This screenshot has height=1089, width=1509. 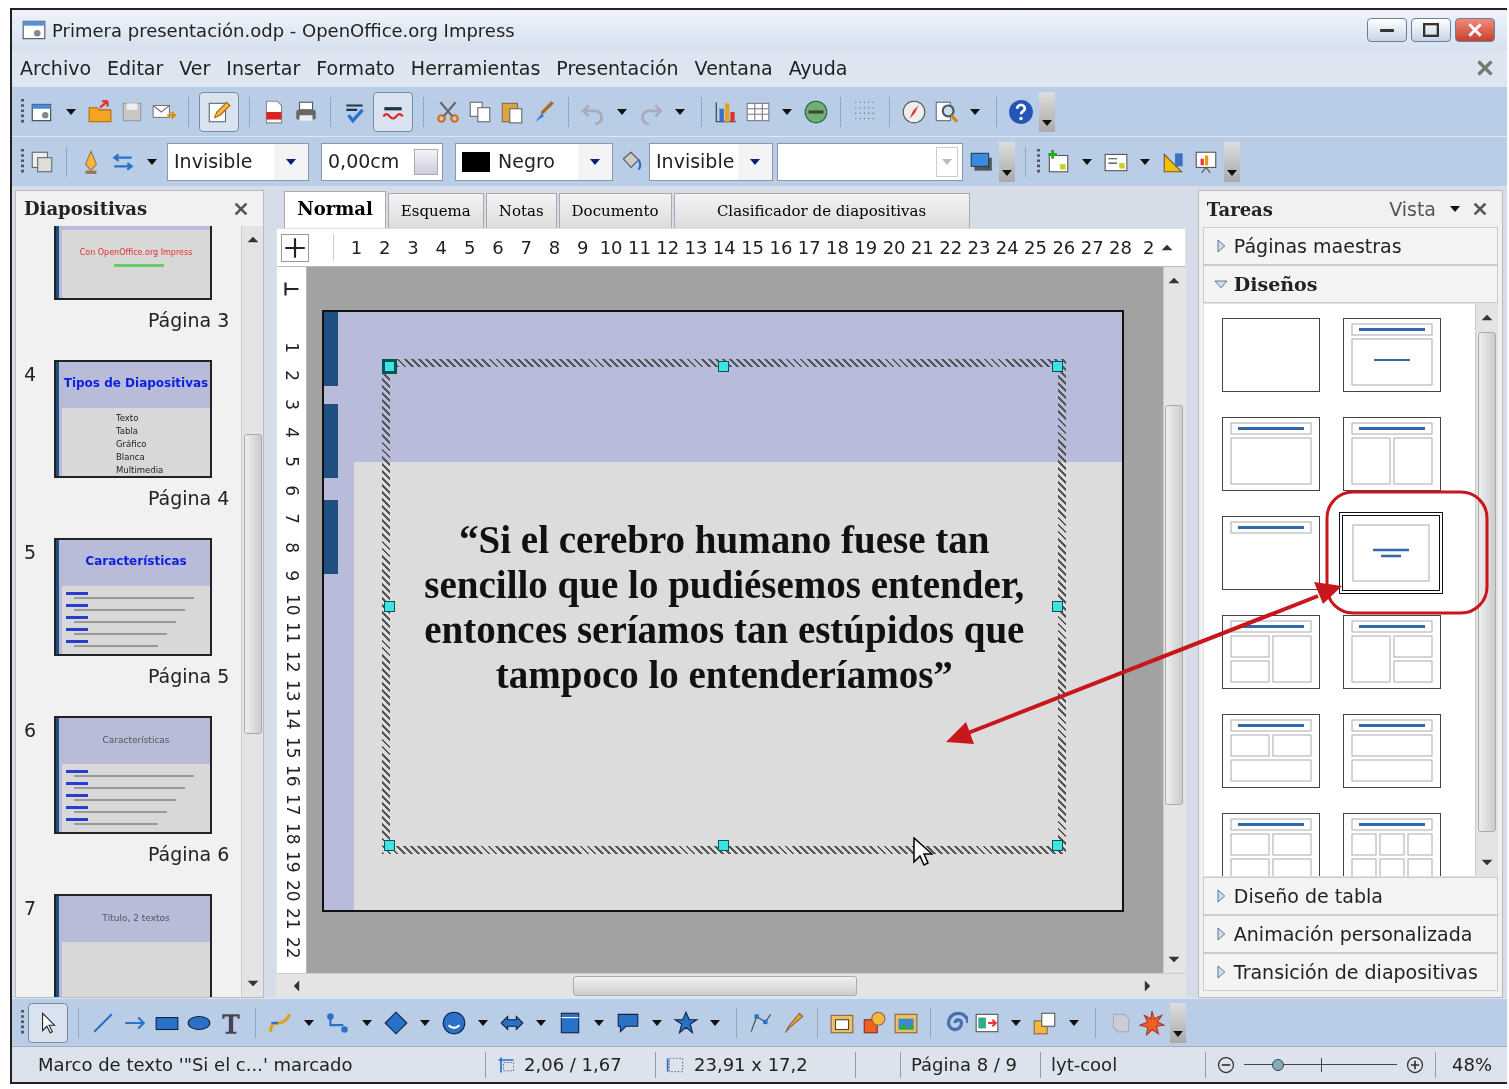 I want to click on ruler-number: 16, so click(x=781, y=247).